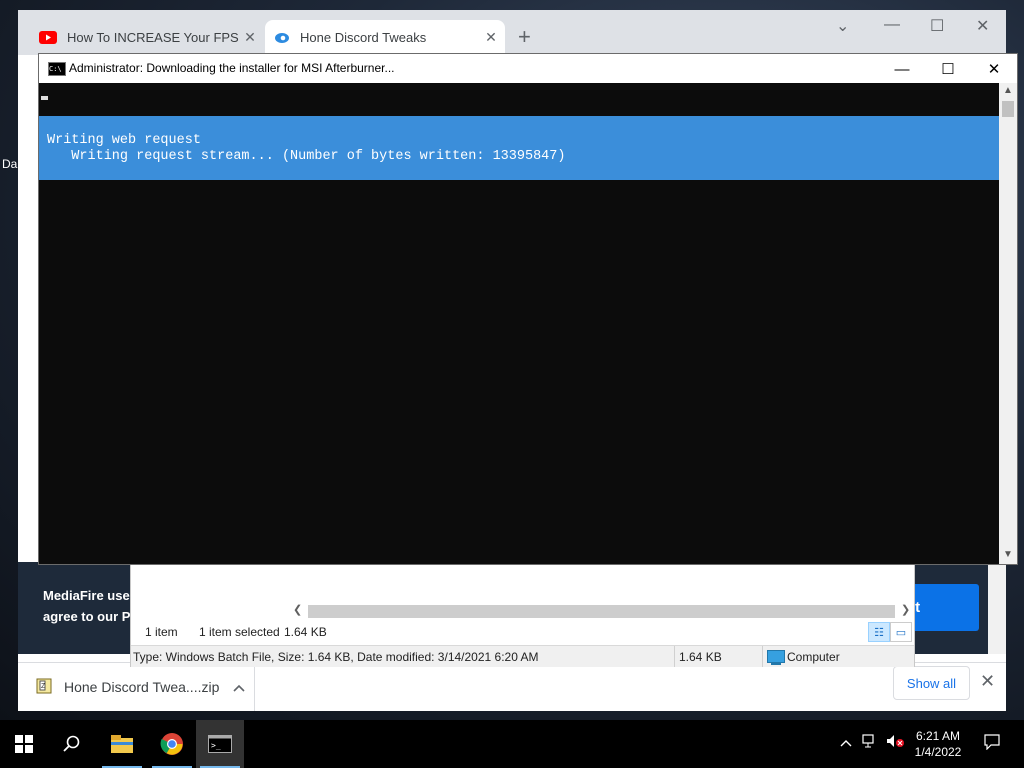  What do you see at coordinates (512, 686) in the screenshot?
I see `download-shelf: Z Hone Discord Twea....zip Show all ✕` at bounding box center [512, 686].